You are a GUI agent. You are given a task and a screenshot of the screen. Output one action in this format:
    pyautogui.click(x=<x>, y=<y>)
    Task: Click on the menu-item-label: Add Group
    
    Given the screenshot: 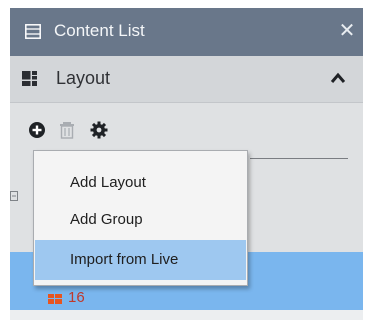 What is the action you would take?
    pyautogui.click(x=106, y=219)
    